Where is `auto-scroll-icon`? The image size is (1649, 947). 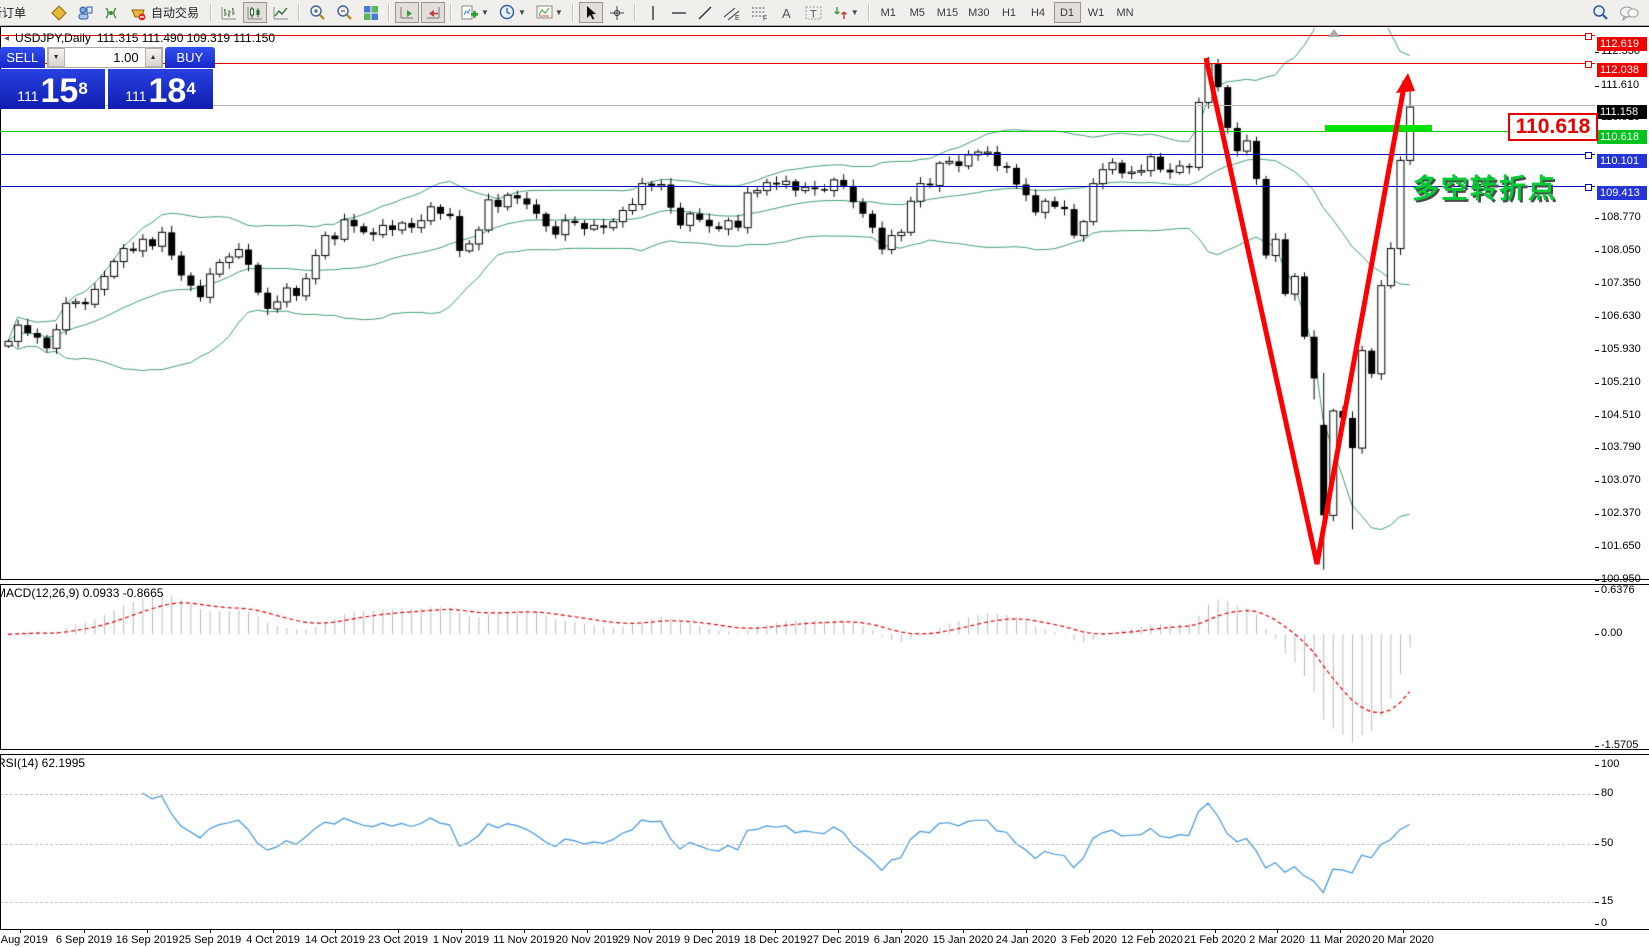 auto-scroll-icon is located at coordinates (407, 12).